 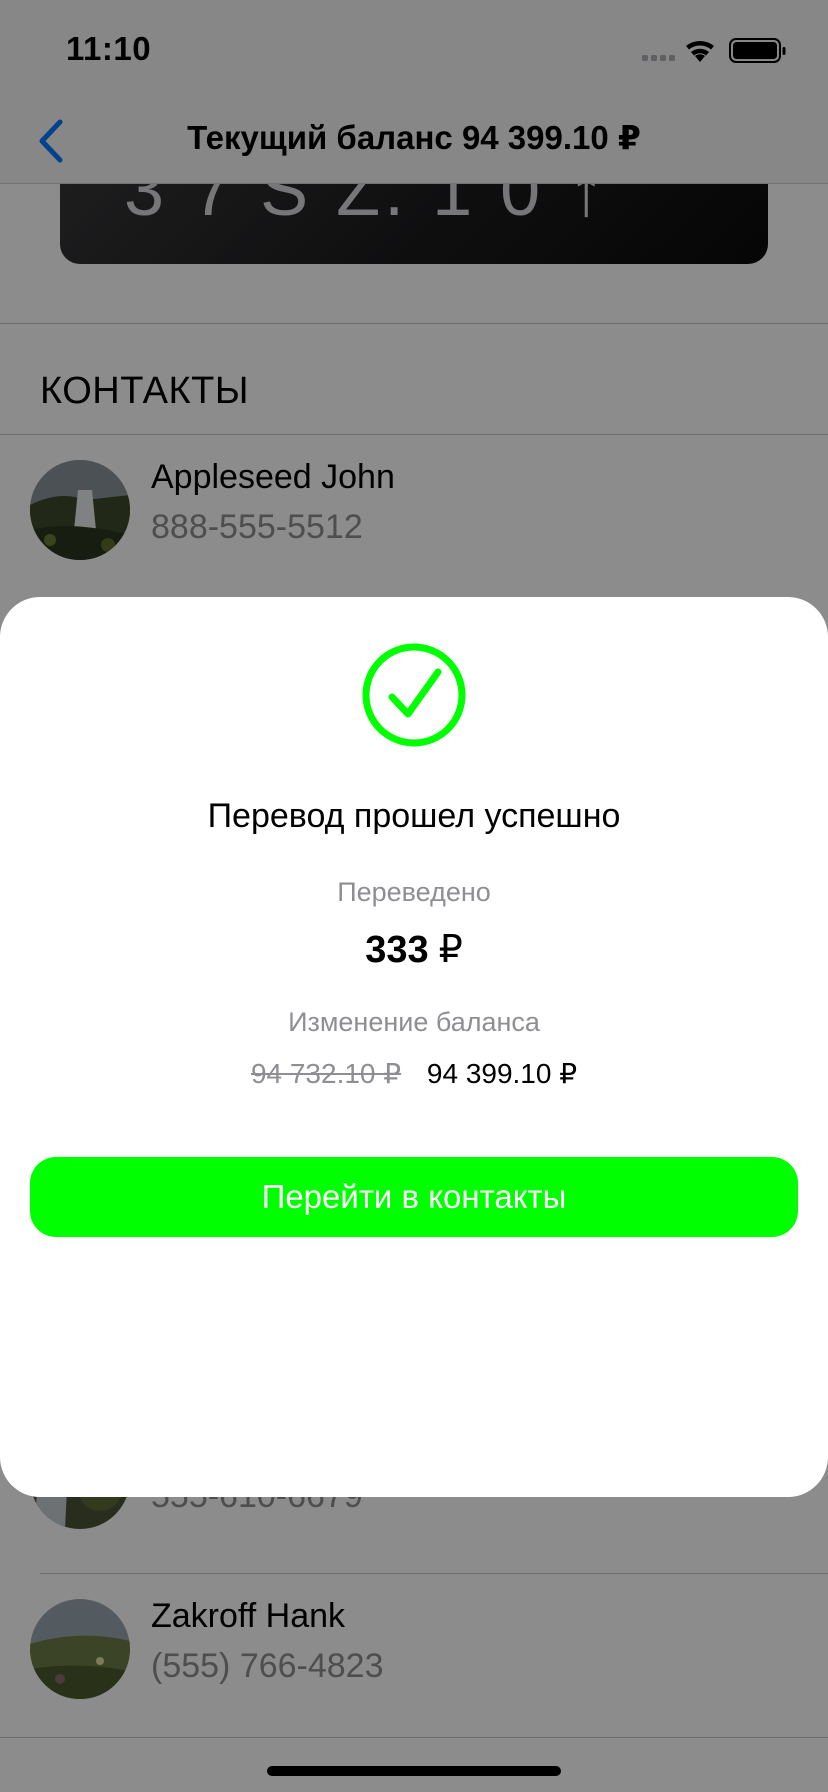 I want to click on old-balance: 94 732.10 ₽, so click(x=326, y=1073).